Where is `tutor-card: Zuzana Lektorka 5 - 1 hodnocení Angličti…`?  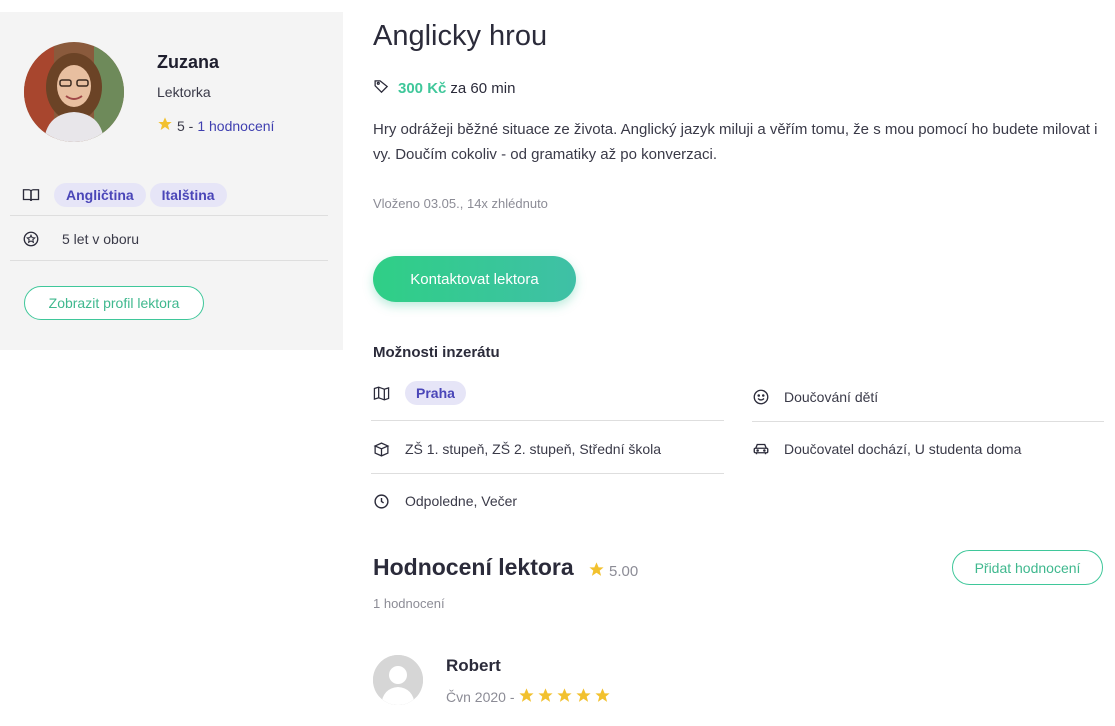
tutor-card: Zuzana Lektorka 5 - 1 hodnocení Angličti… is located at coordinates (171, 181).